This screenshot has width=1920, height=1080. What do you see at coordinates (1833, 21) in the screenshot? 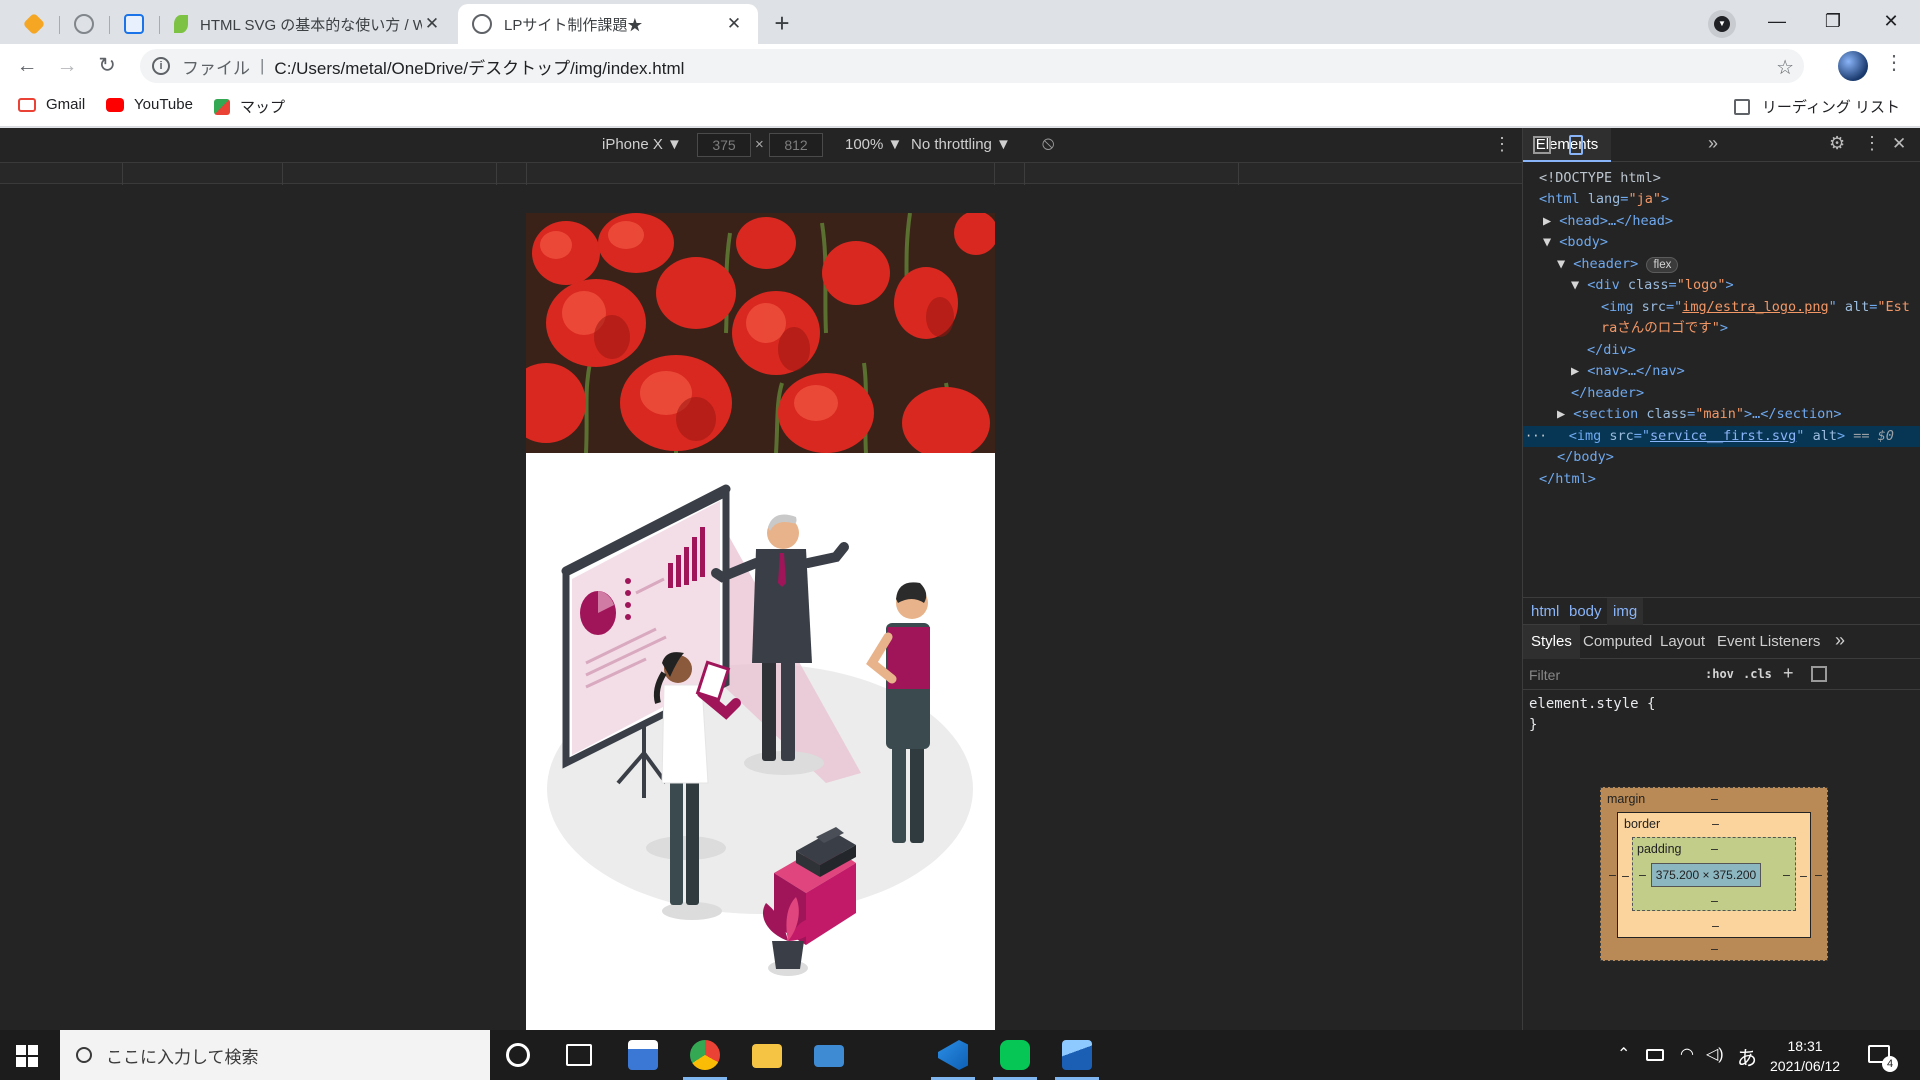
I see `maximize-button: ❐` at bounding box center [1833, 21].